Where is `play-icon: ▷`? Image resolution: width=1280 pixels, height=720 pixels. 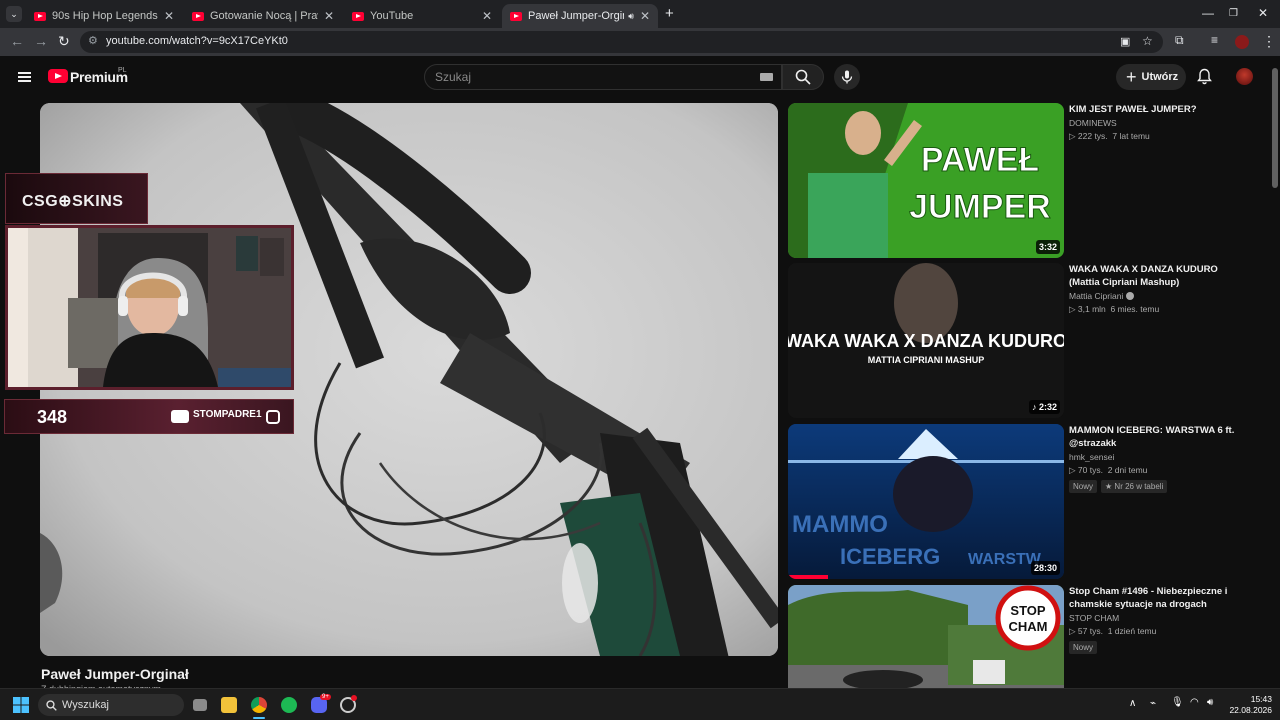 play-icon: ▷ is located at coordinates (1073, 631).